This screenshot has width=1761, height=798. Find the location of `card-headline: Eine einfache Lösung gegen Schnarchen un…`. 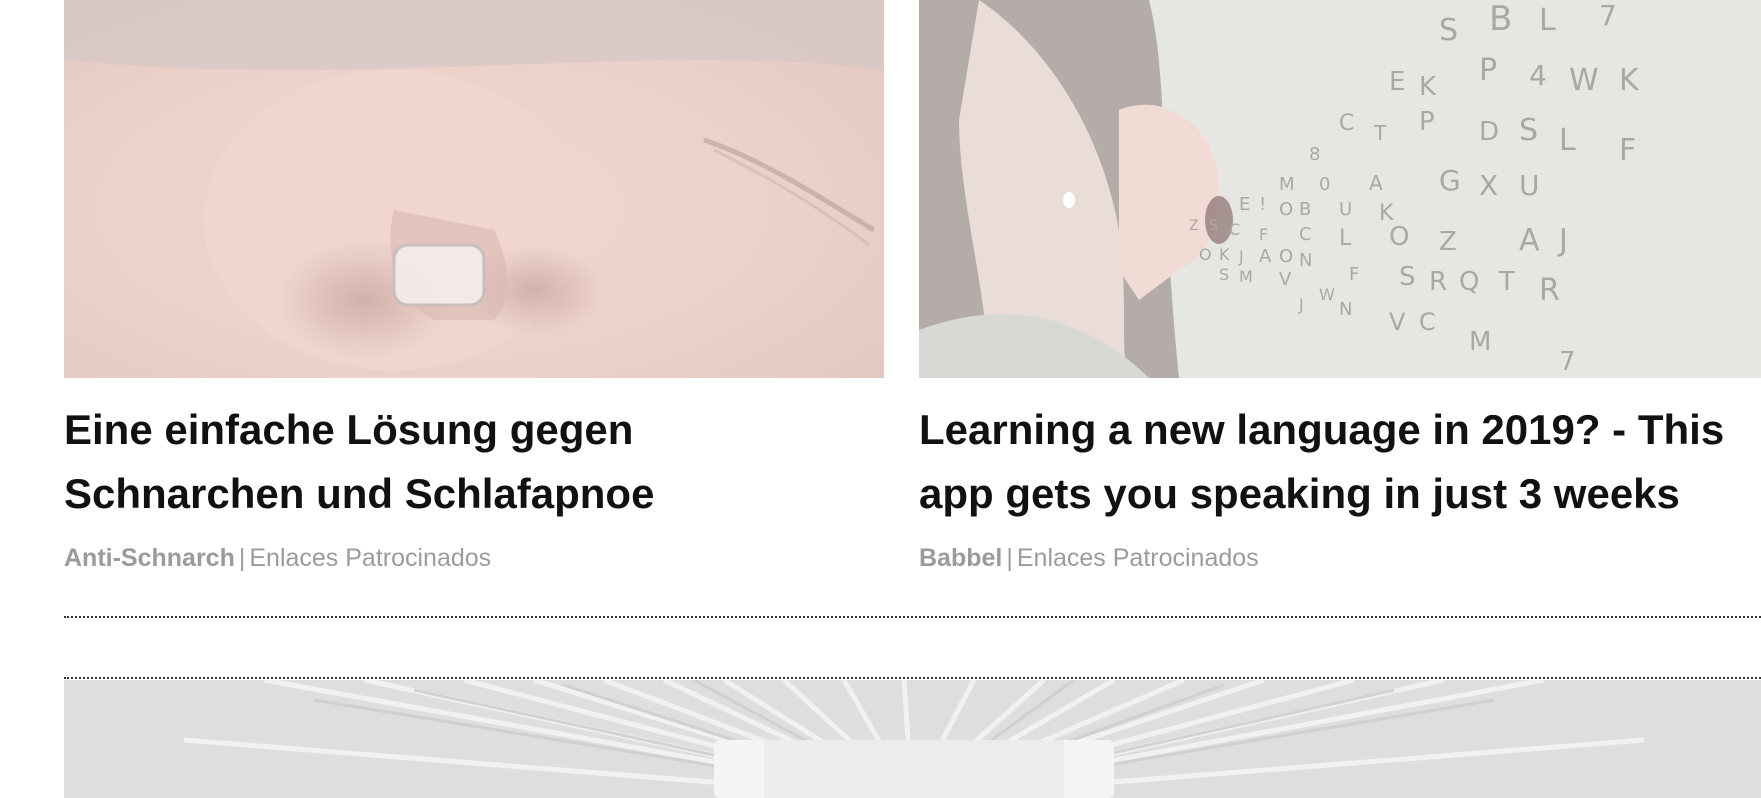

card-headline: Eine einfache Lösung gegen Schnarchen un… is located at coordinates (474, 462).